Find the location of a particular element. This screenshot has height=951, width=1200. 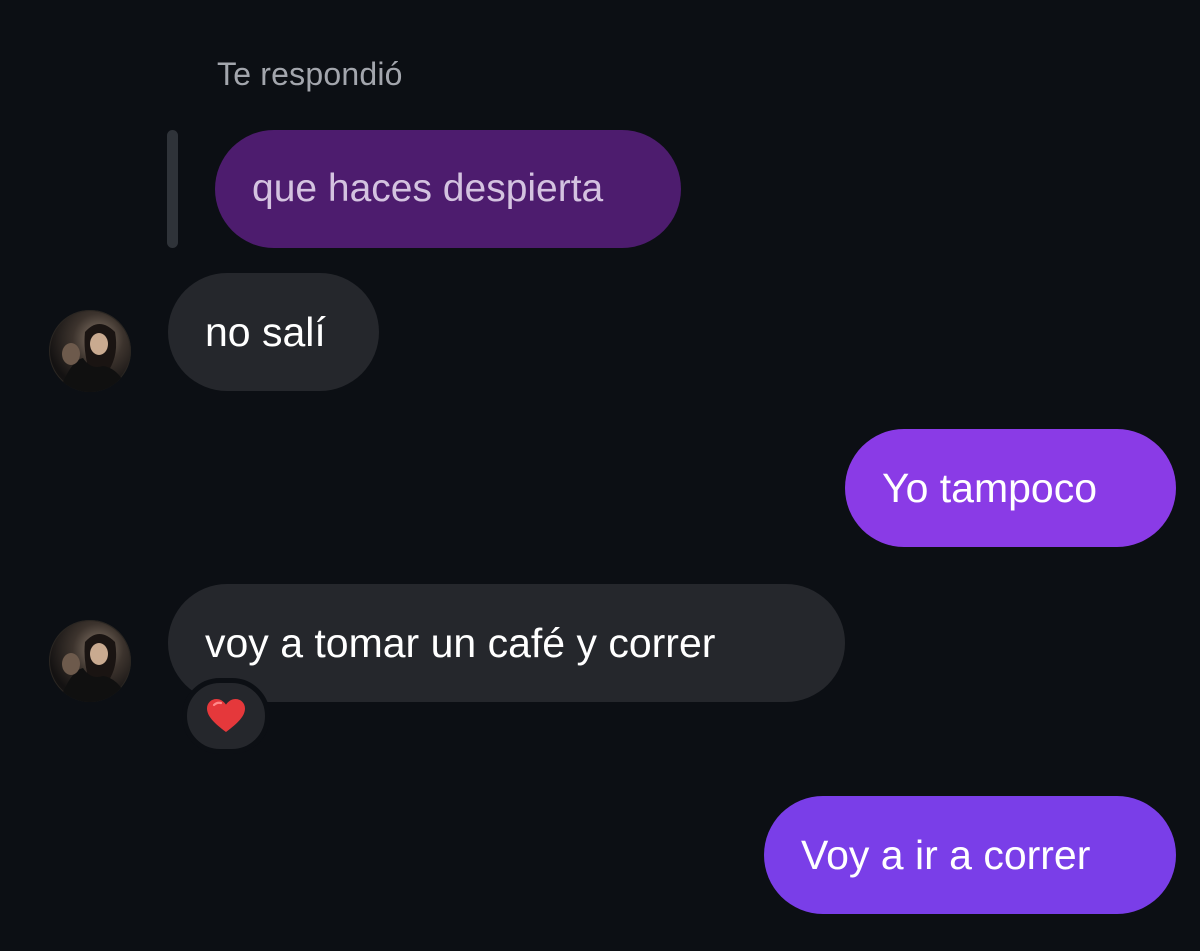

message-bubble-outgoing: Yo tampoco is located at coordinates (1010, 488).